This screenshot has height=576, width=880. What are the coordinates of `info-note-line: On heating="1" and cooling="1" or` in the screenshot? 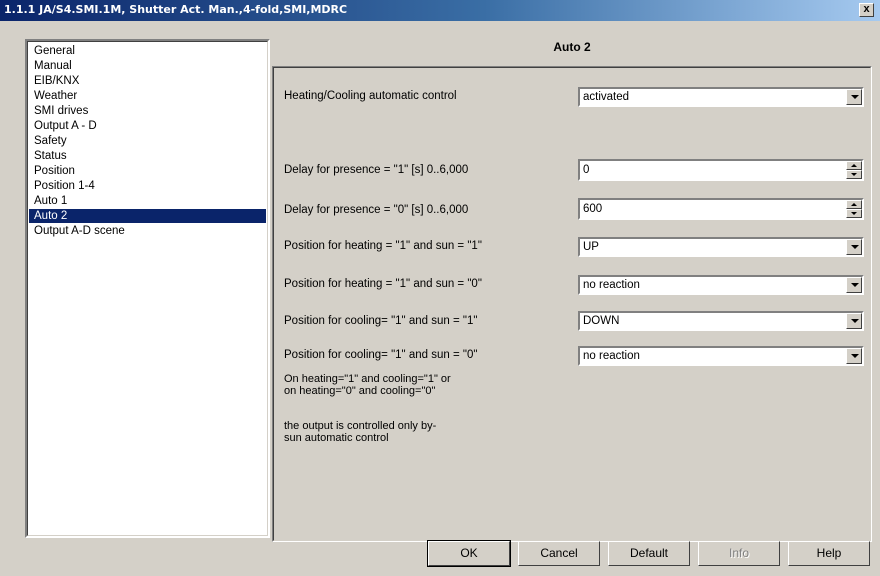 It's located at (367, 379).